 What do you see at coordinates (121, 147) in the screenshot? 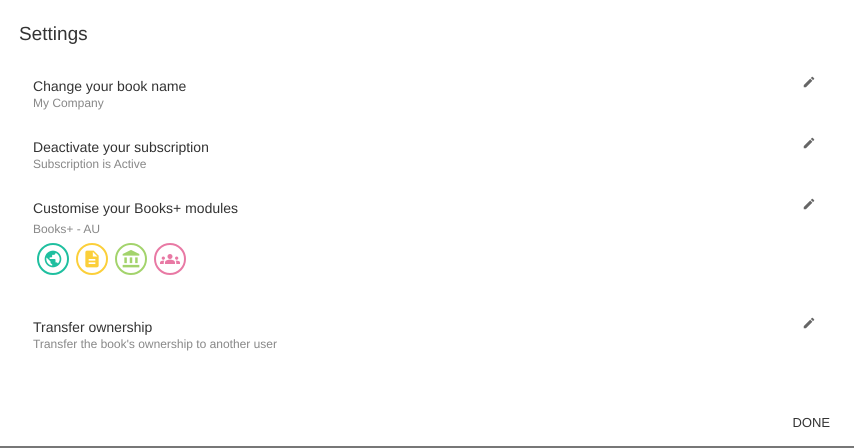
I see `setting-label: Deactivate your subscription` at bounding box center [121, 147].